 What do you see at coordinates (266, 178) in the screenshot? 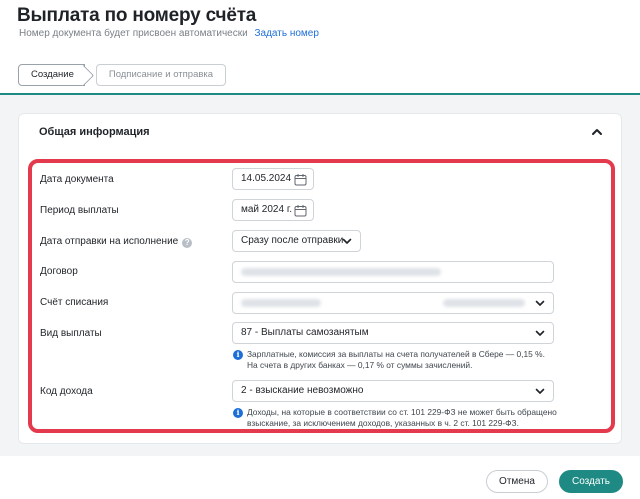
I see `document-date-value: 14.05.2024` at bounding box center [266, 178].